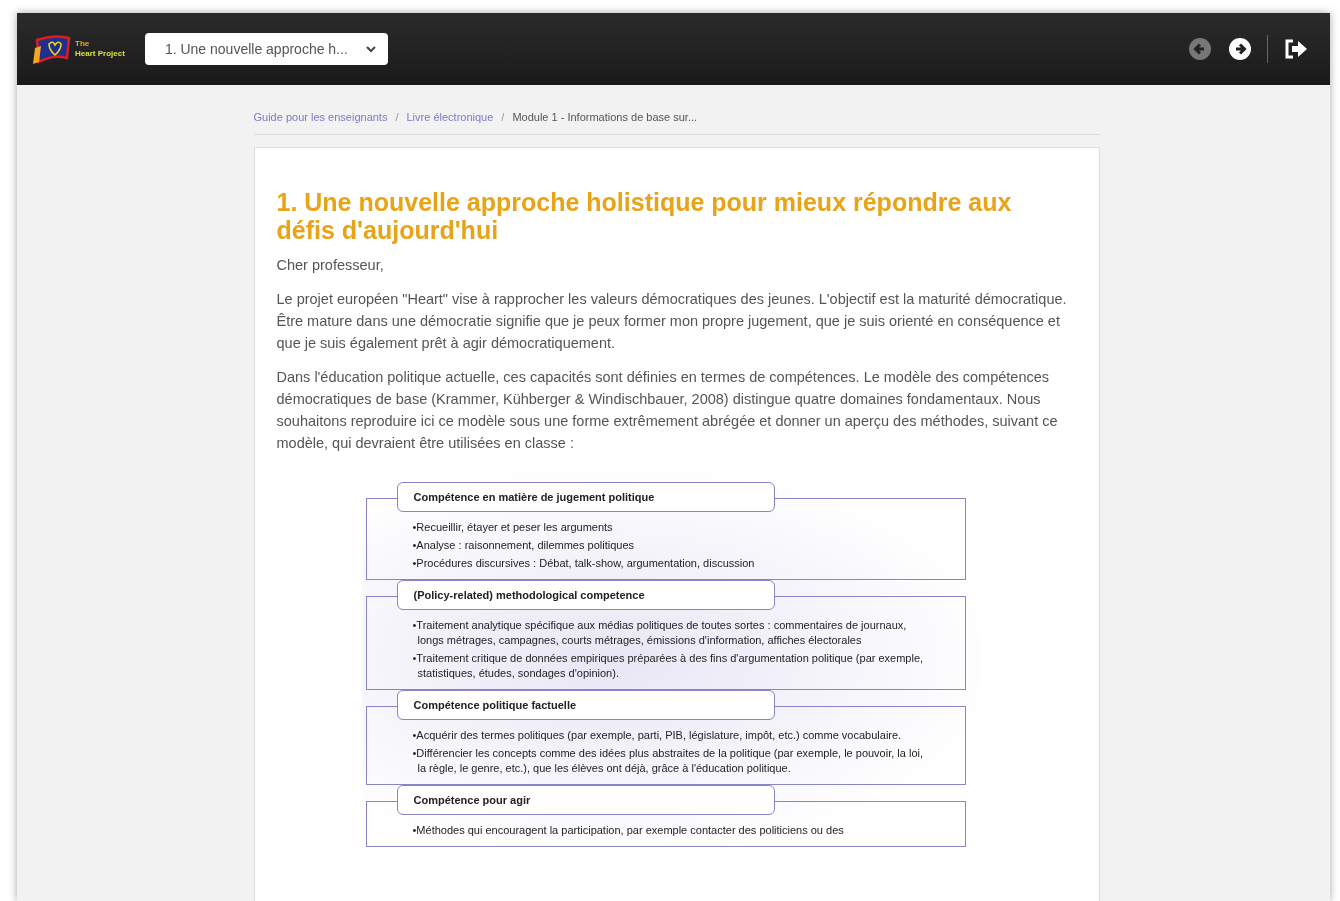  I want to click on next-button, so click(1240, 49).